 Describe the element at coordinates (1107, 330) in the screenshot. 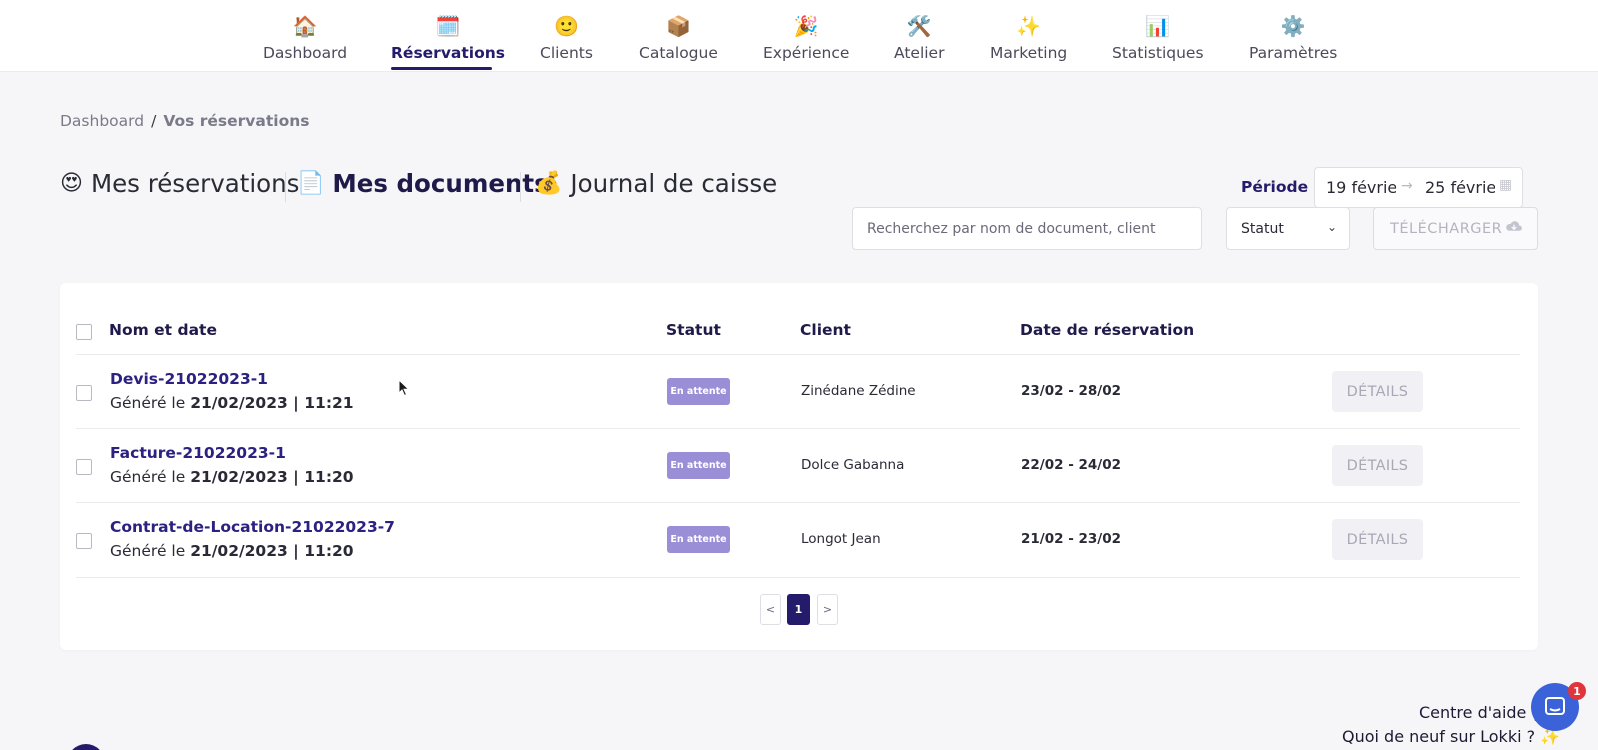

I see `column-header-date: Date de réservation` at that location.